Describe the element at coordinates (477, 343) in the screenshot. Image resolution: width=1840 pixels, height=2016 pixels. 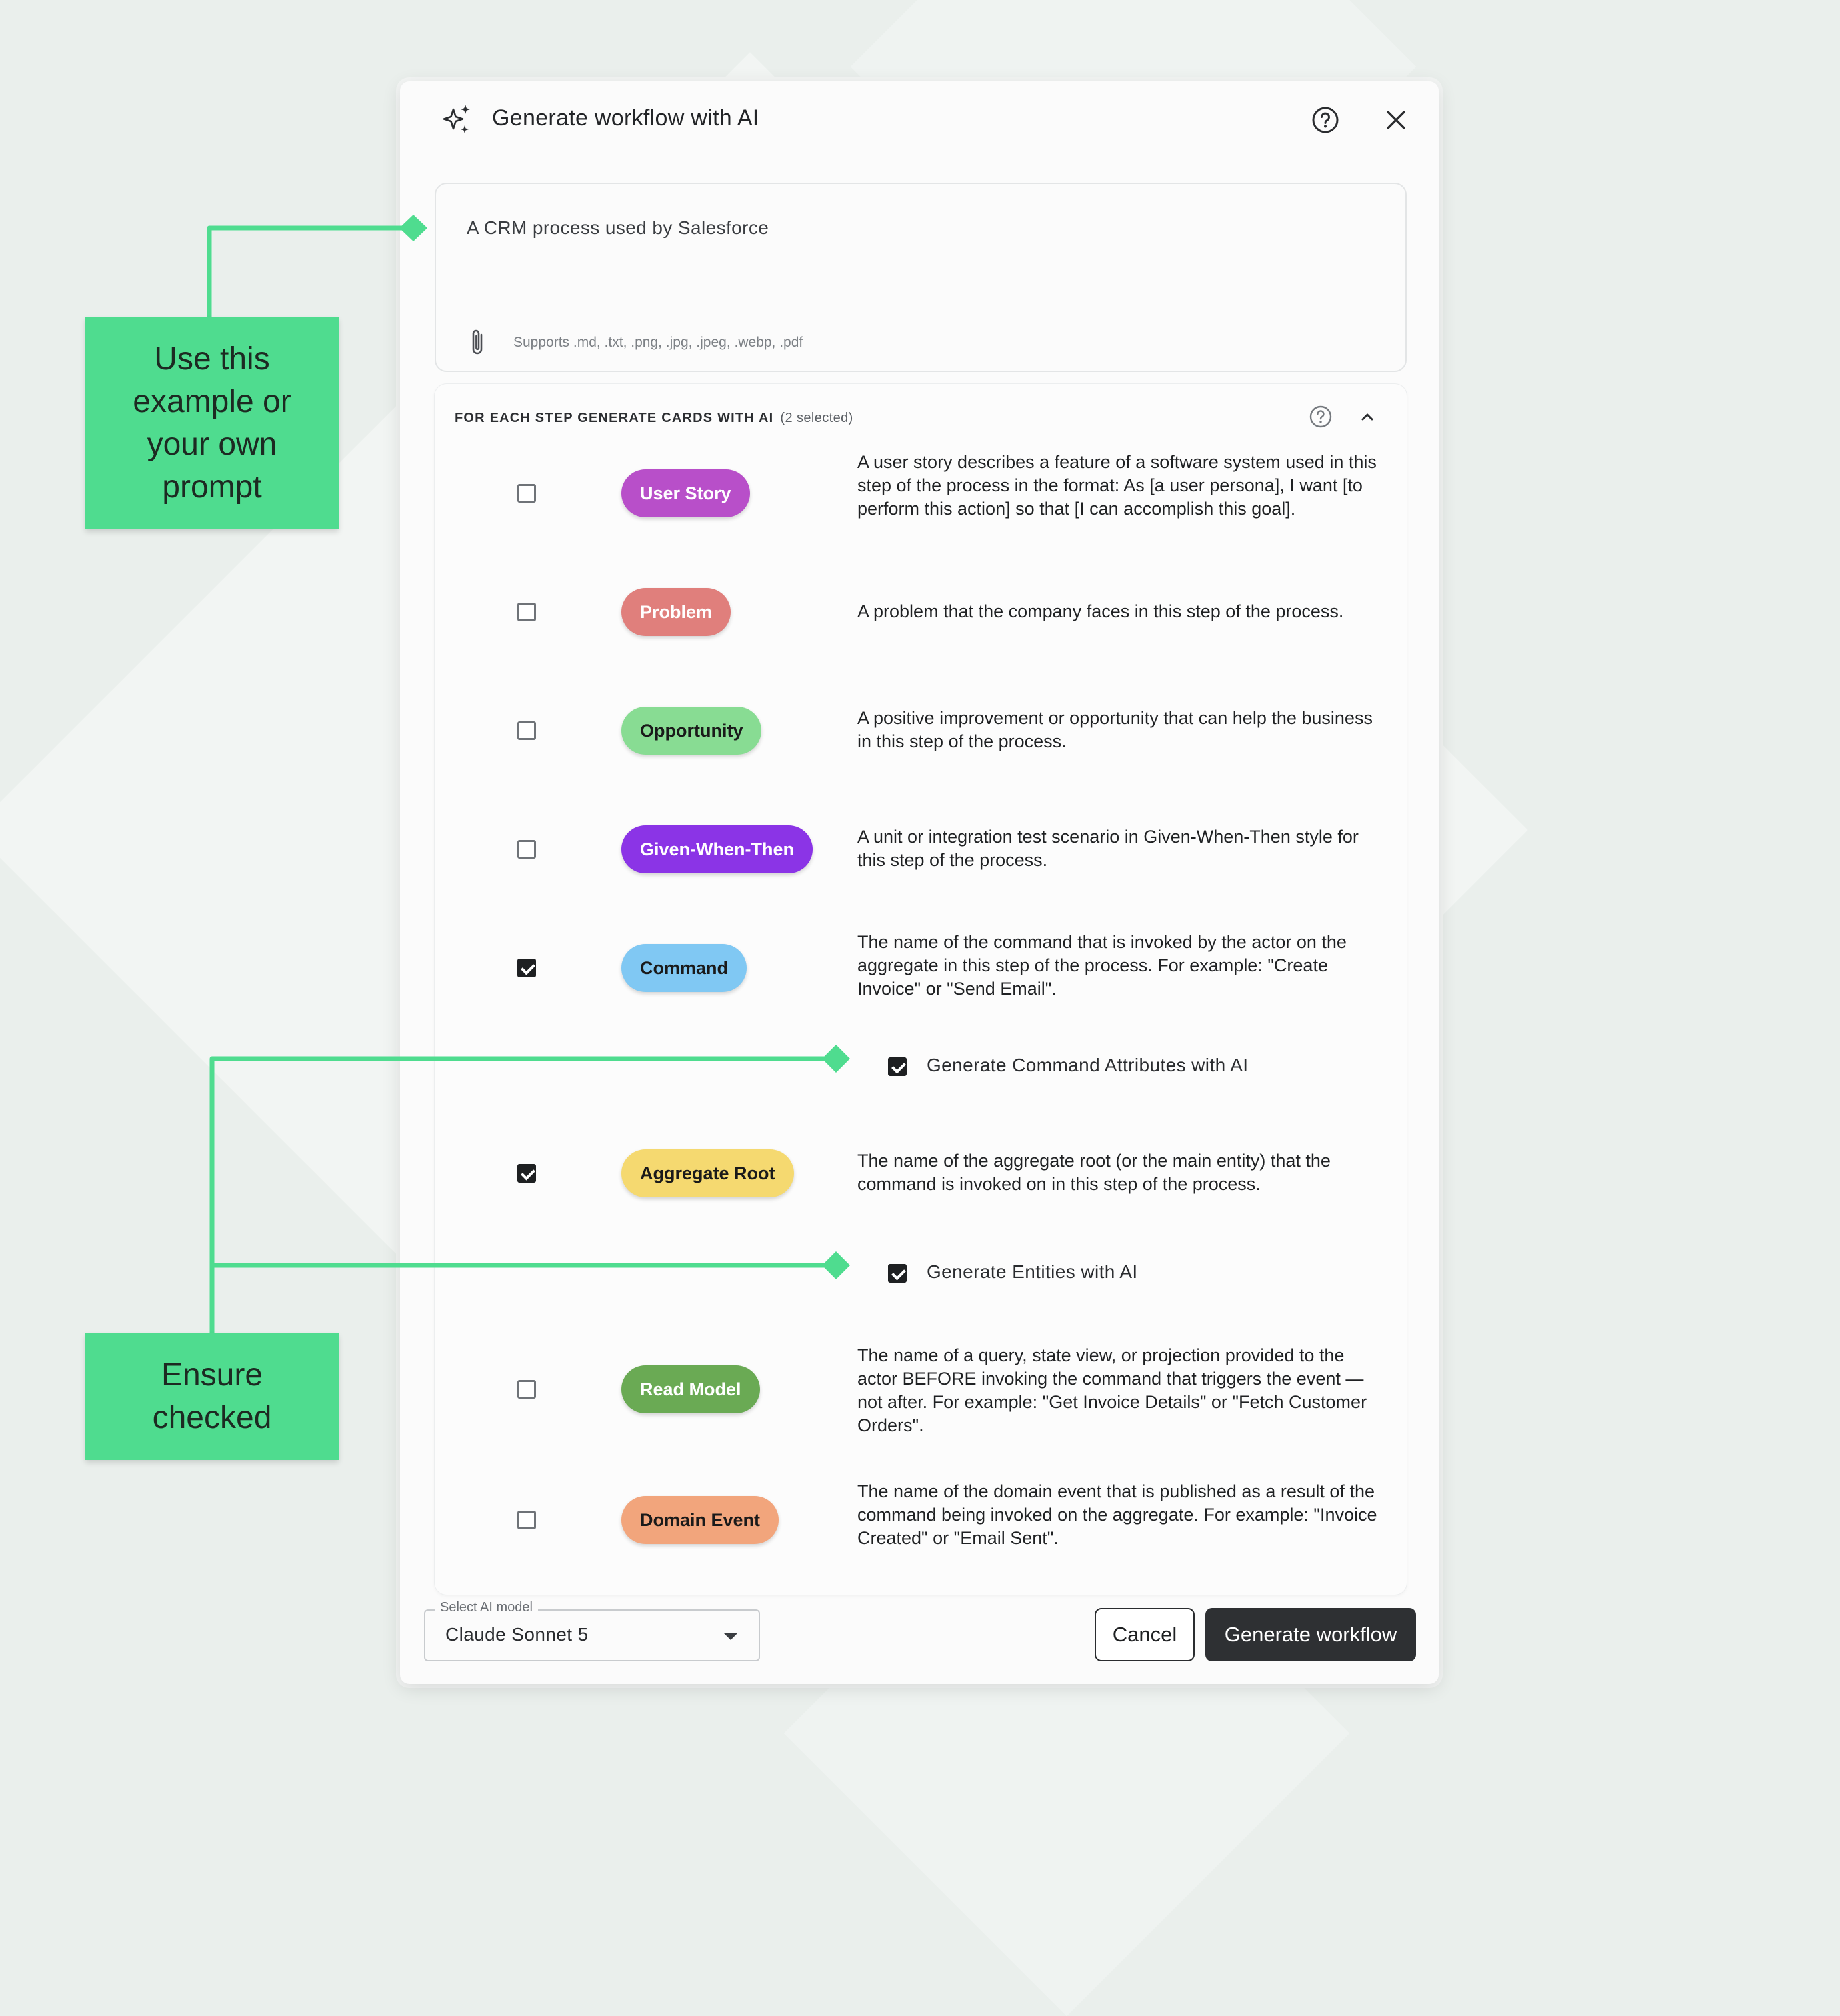
I see `paperclip-icon` at that location.